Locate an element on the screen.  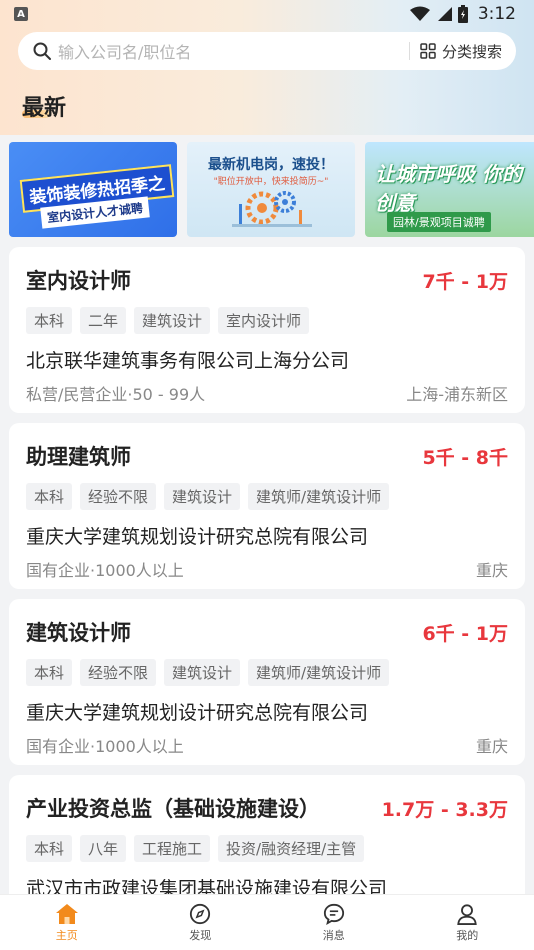
tab-profile: 我的 is located at coordinates (467, 923).